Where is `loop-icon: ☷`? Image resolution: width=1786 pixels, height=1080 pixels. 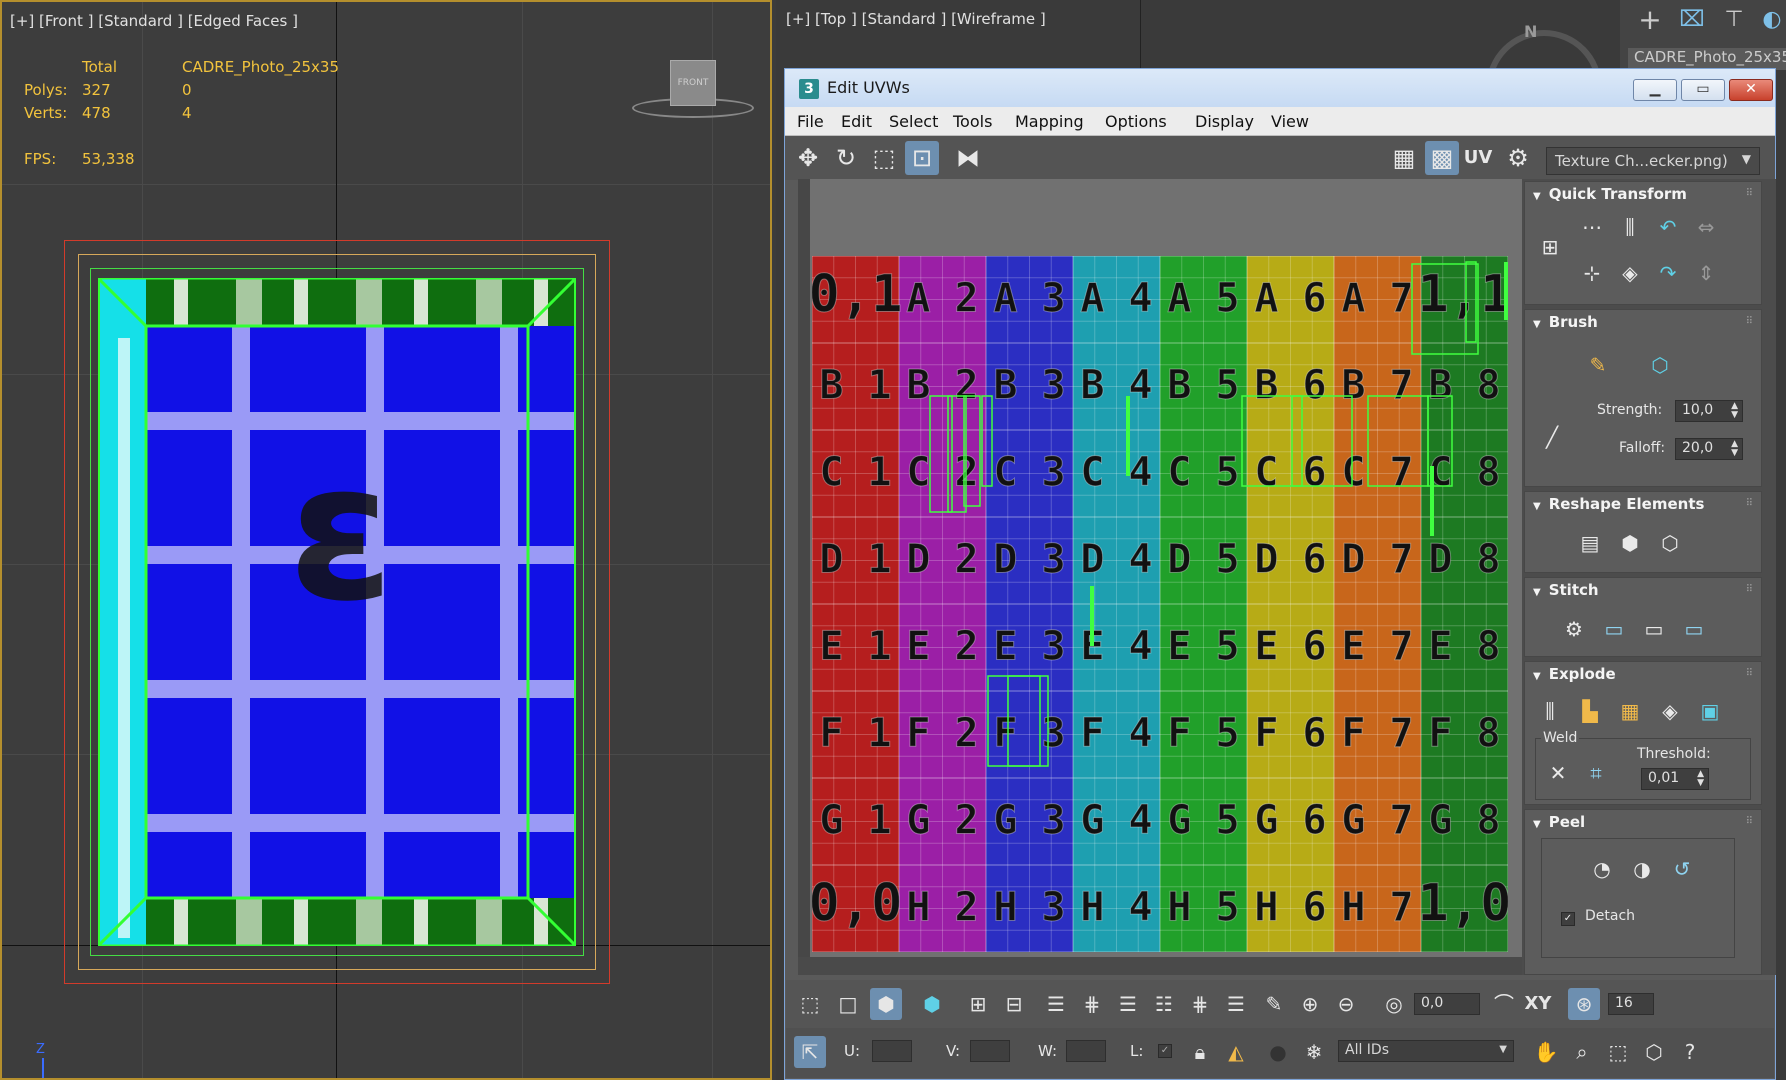 loop-icon: ☷ is located at coordinates (1164, 1004).